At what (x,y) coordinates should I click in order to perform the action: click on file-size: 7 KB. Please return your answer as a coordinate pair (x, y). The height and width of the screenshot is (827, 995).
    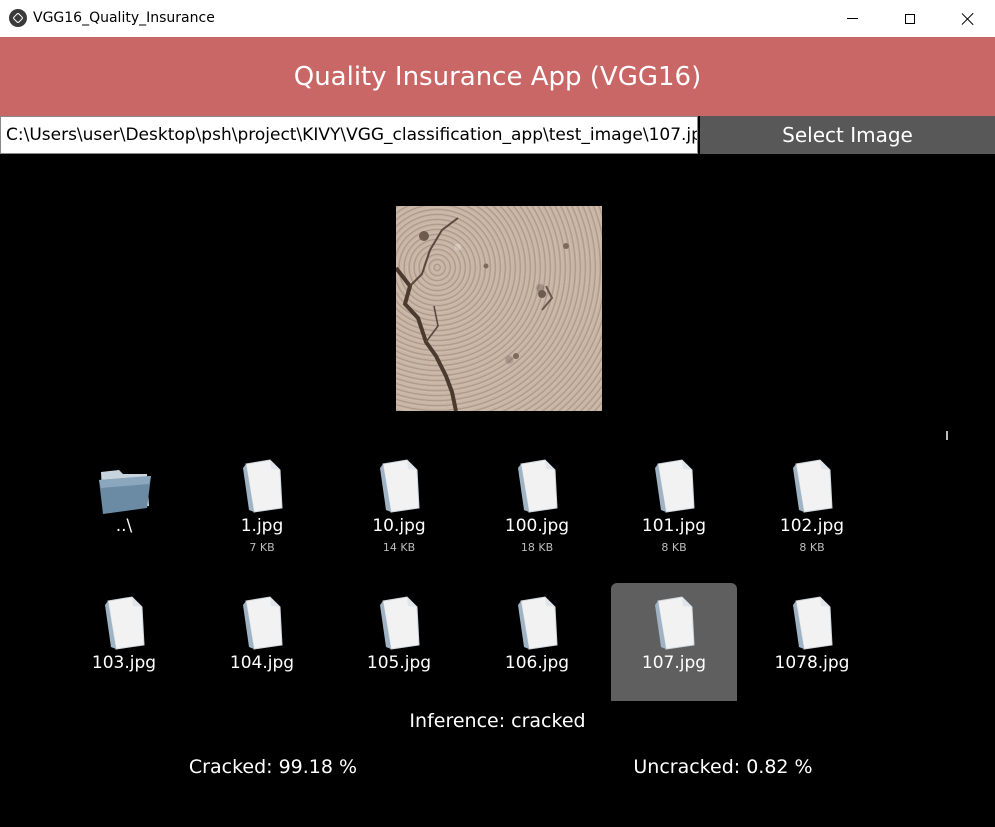
    Looking at the image, I should click on (262, 547).